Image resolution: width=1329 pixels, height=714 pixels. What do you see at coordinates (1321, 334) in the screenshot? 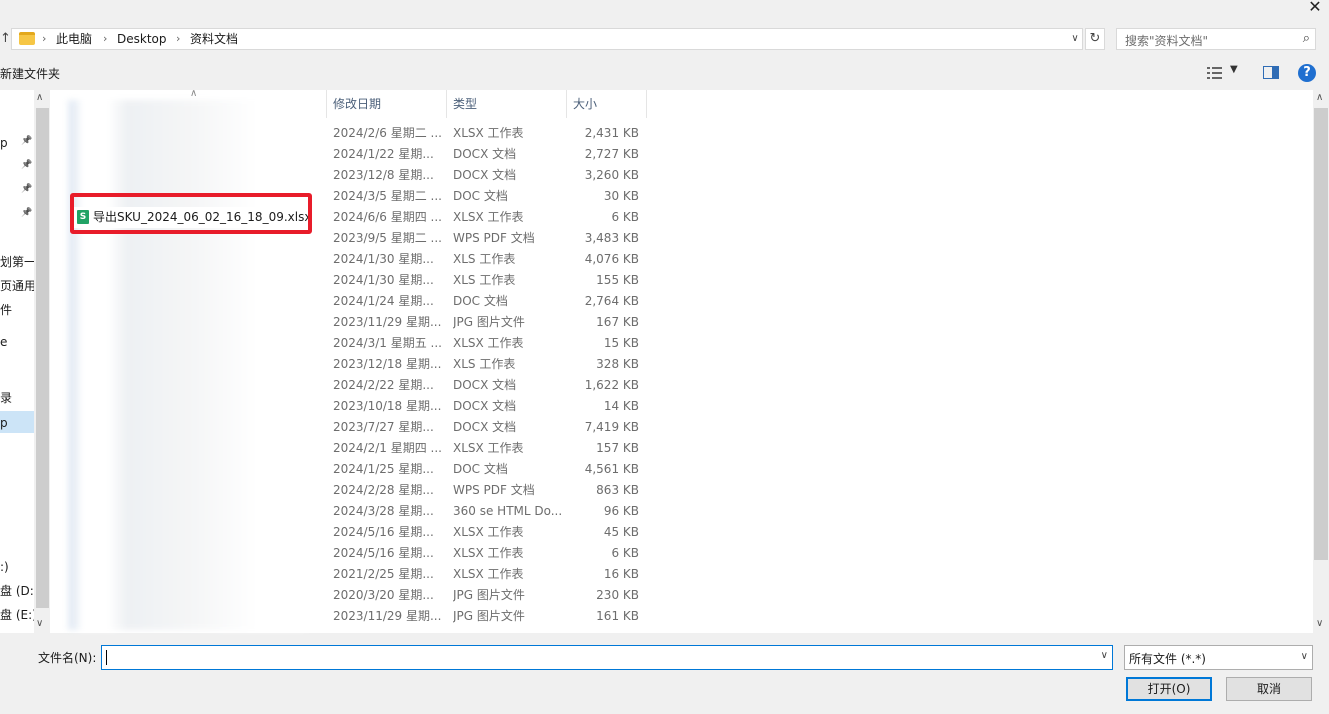
I see `file-list-scrollbar-thumb` at bounding box center [1321, 334].